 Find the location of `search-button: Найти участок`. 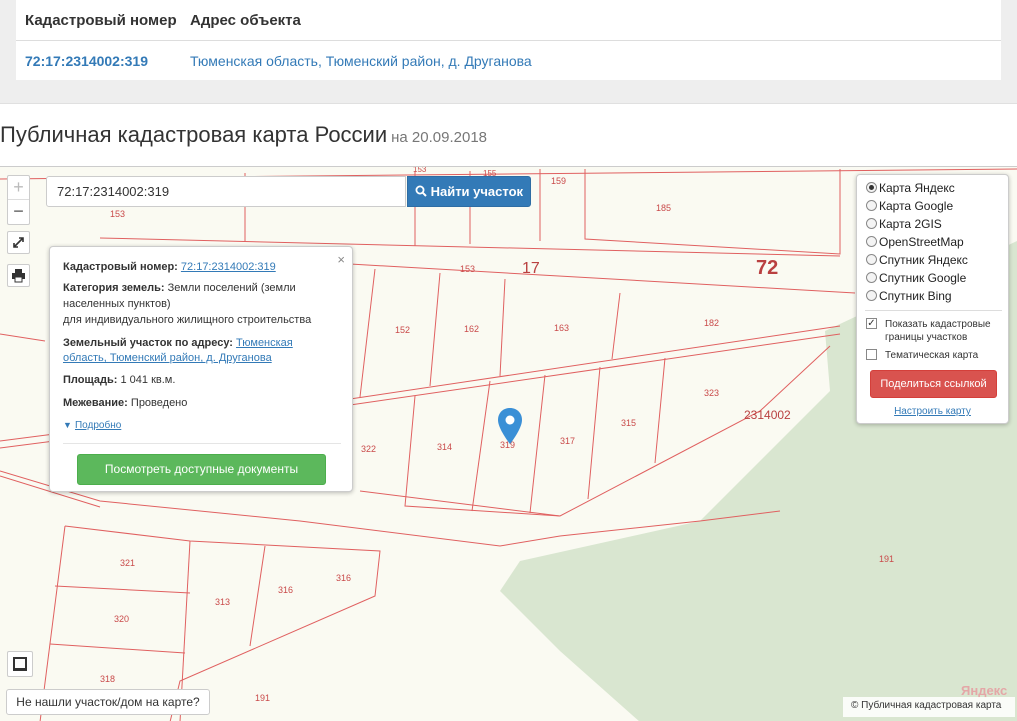

search-button: Найти участок is located at coordinates (469, 191).